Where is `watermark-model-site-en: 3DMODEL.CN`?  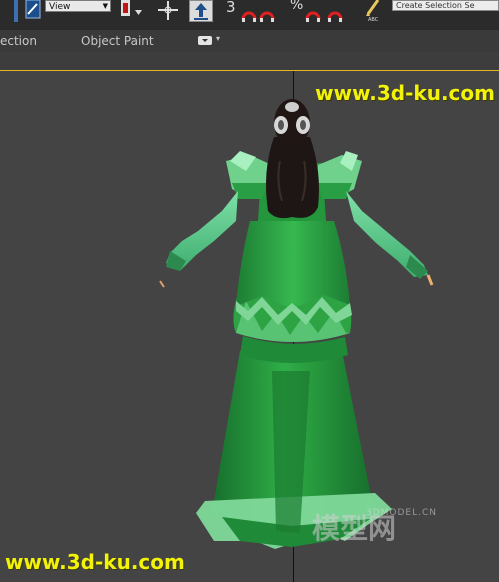
watermark-model-site-en: 3DMODEL.CN is located at coordinates (402, 513).